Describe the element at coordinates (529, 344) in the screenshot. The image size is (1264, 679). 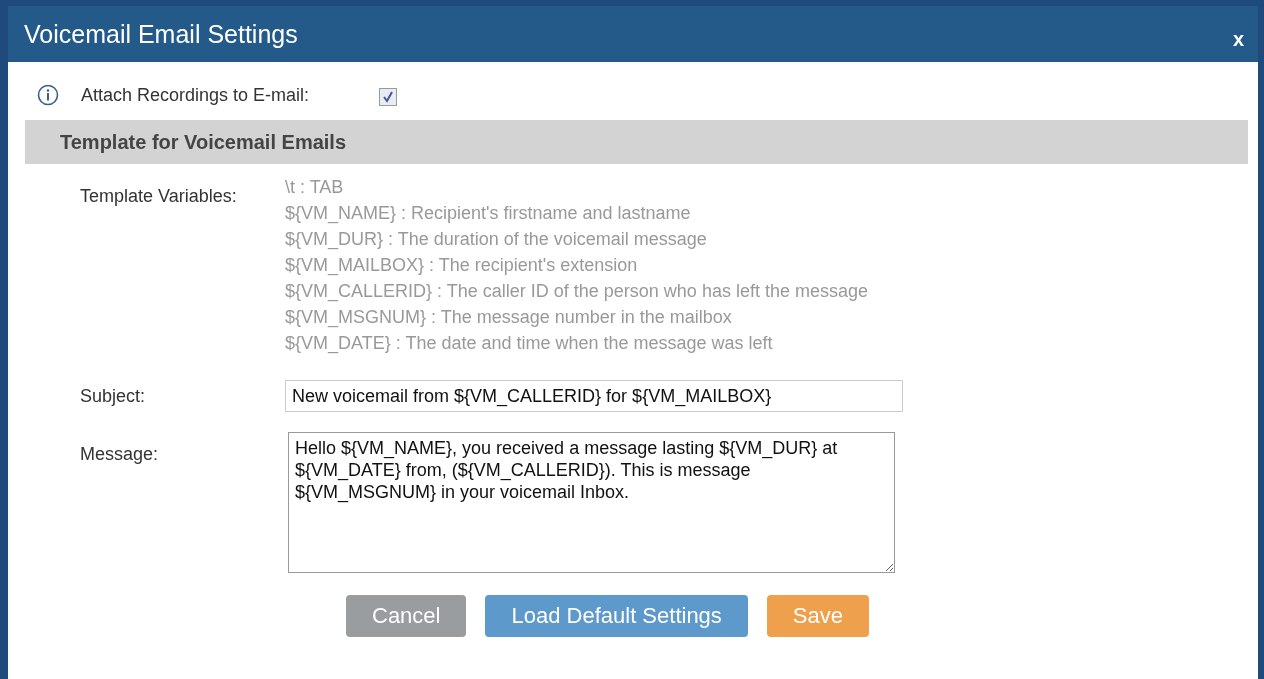
I see `template-variable: ${VM_DATE} : The date and time when the message was left` at that location.